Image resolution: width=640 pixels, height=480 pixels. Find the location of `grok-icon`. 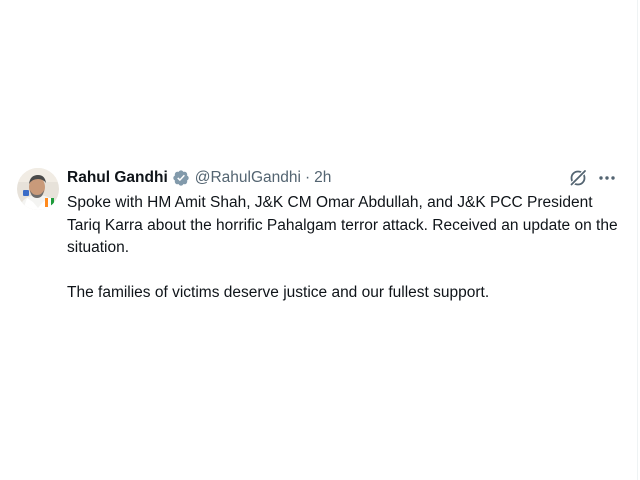

grok-icon is located at coordinates (578, 178).